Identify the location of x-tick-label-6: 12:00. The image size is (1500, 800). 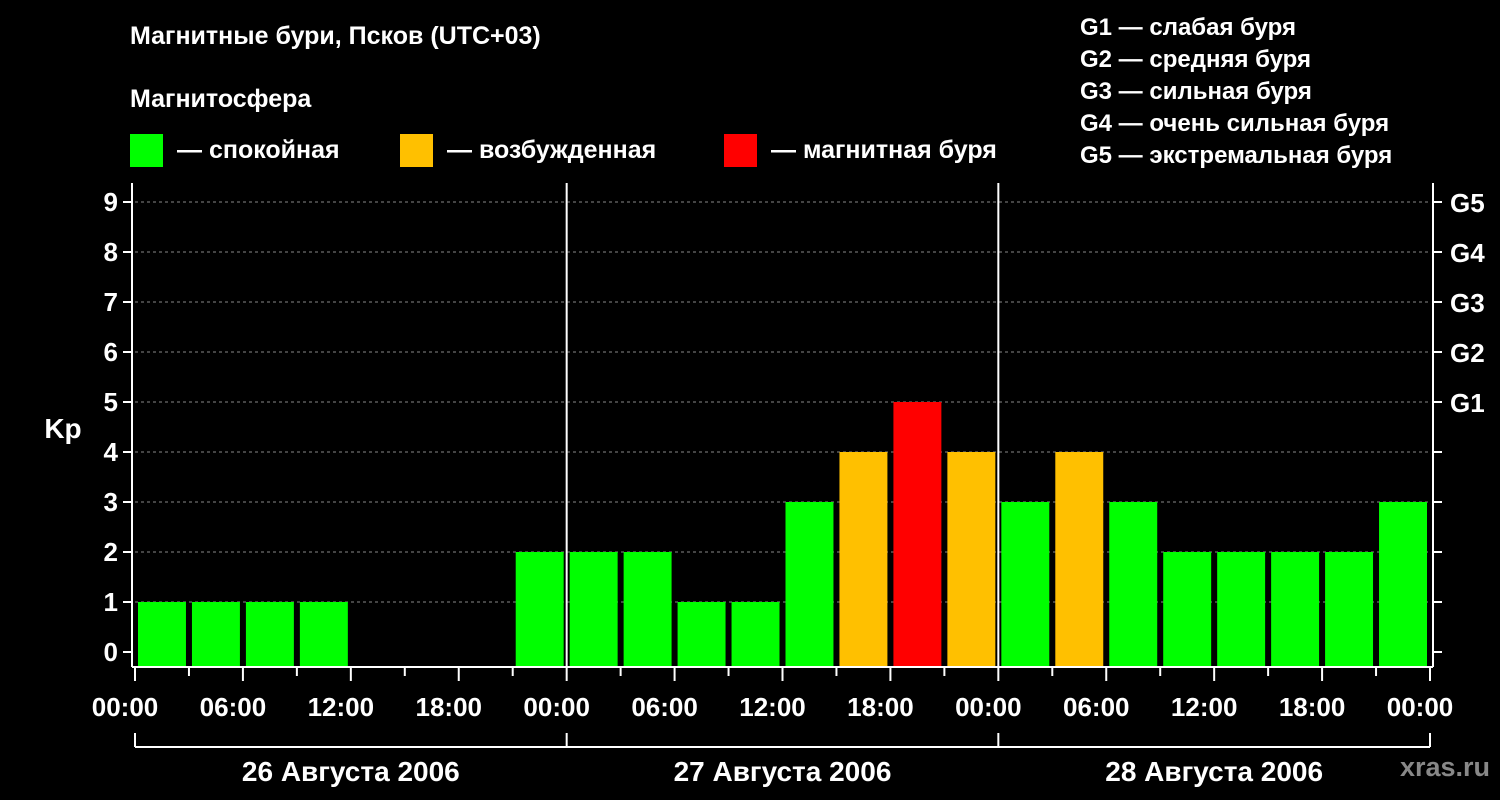
(772, 707).